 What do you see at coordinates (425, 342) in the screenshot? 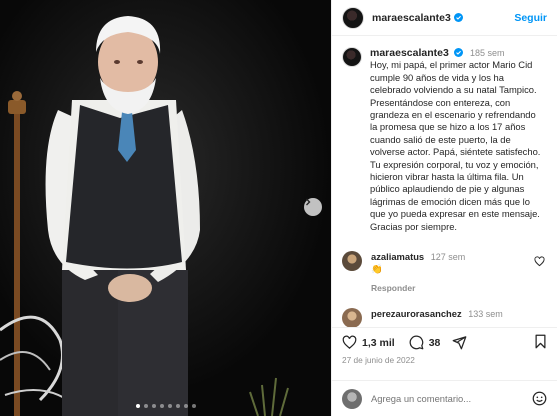
I see `comment-button: 38` at bounding box center [425, 342].